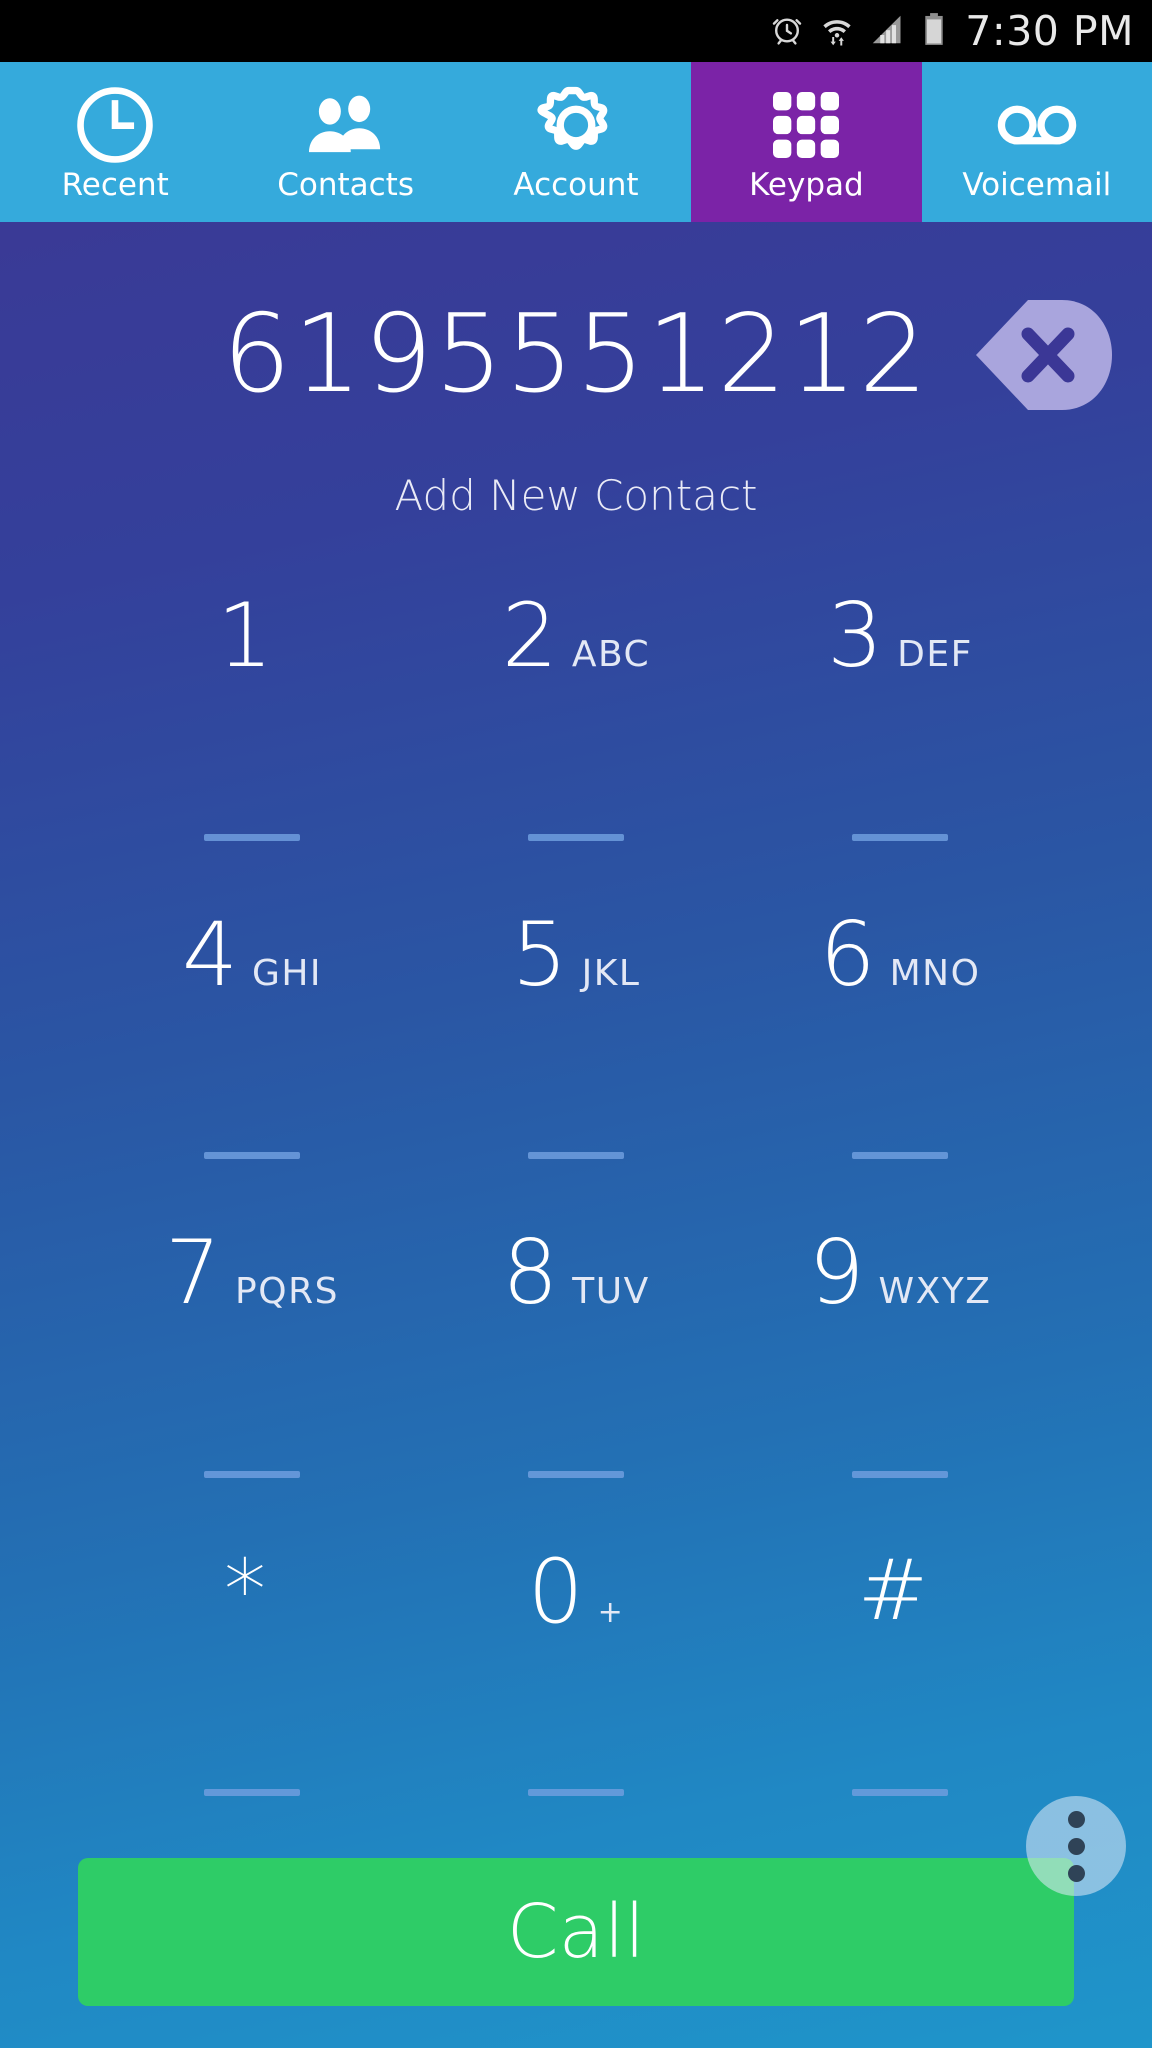  Describe the element at coordinates (1049, 30) in the screenshot. I see `status-time: 7:30 PM` at that location.